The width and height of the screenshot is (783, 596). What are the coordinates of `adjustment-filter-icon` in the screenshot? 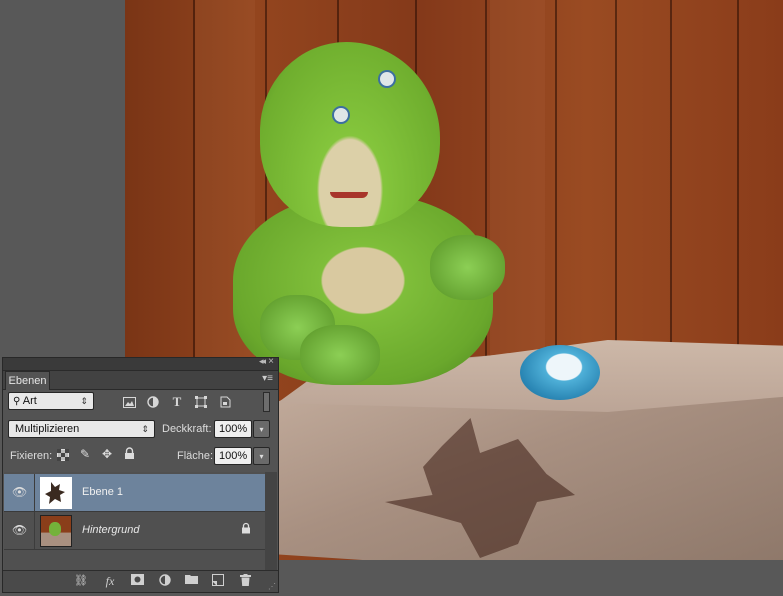 It's located at (153, 402).